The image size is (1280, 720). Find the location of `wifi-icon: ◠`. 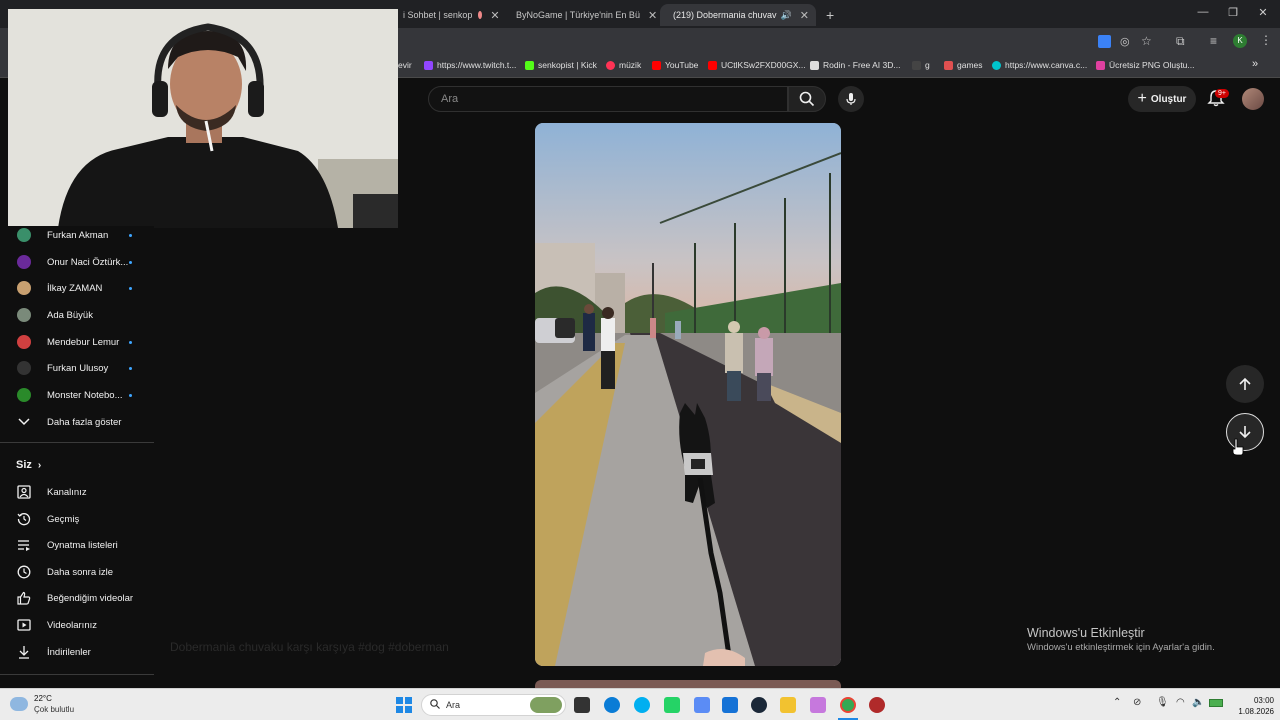

wifi-icon: ◠ is located at coordinates (1180, 702).